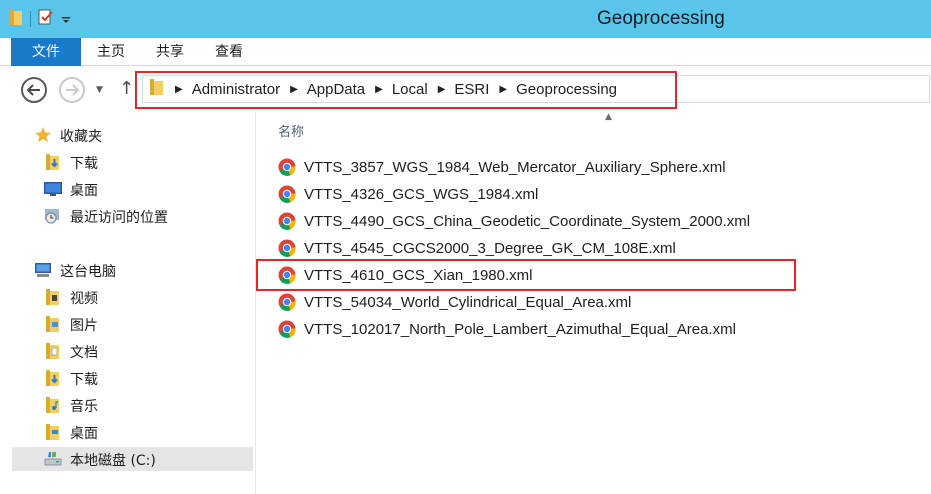 The width and height of the screenshot is (931, 494). I want to click on sidebar-item-label: 本地磁盘 (C:), so click(113, 461).